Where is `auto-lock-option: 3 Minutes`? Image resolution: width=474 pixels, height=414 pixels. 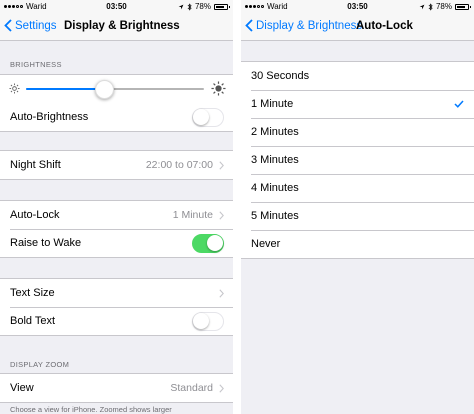 auto-lock-option: 3 Minutes is located at coordinates (357, 160).